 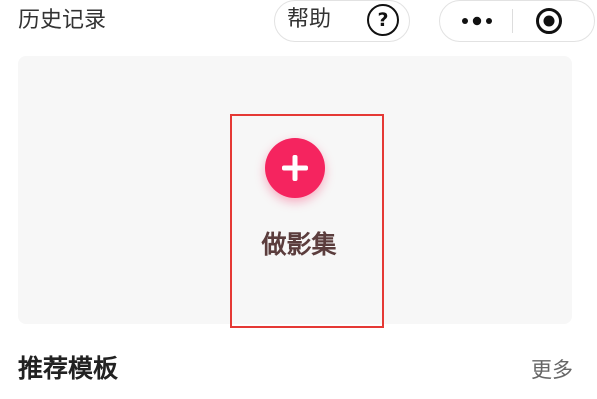 I want to click on close-icon, so click(x=549, y=21).